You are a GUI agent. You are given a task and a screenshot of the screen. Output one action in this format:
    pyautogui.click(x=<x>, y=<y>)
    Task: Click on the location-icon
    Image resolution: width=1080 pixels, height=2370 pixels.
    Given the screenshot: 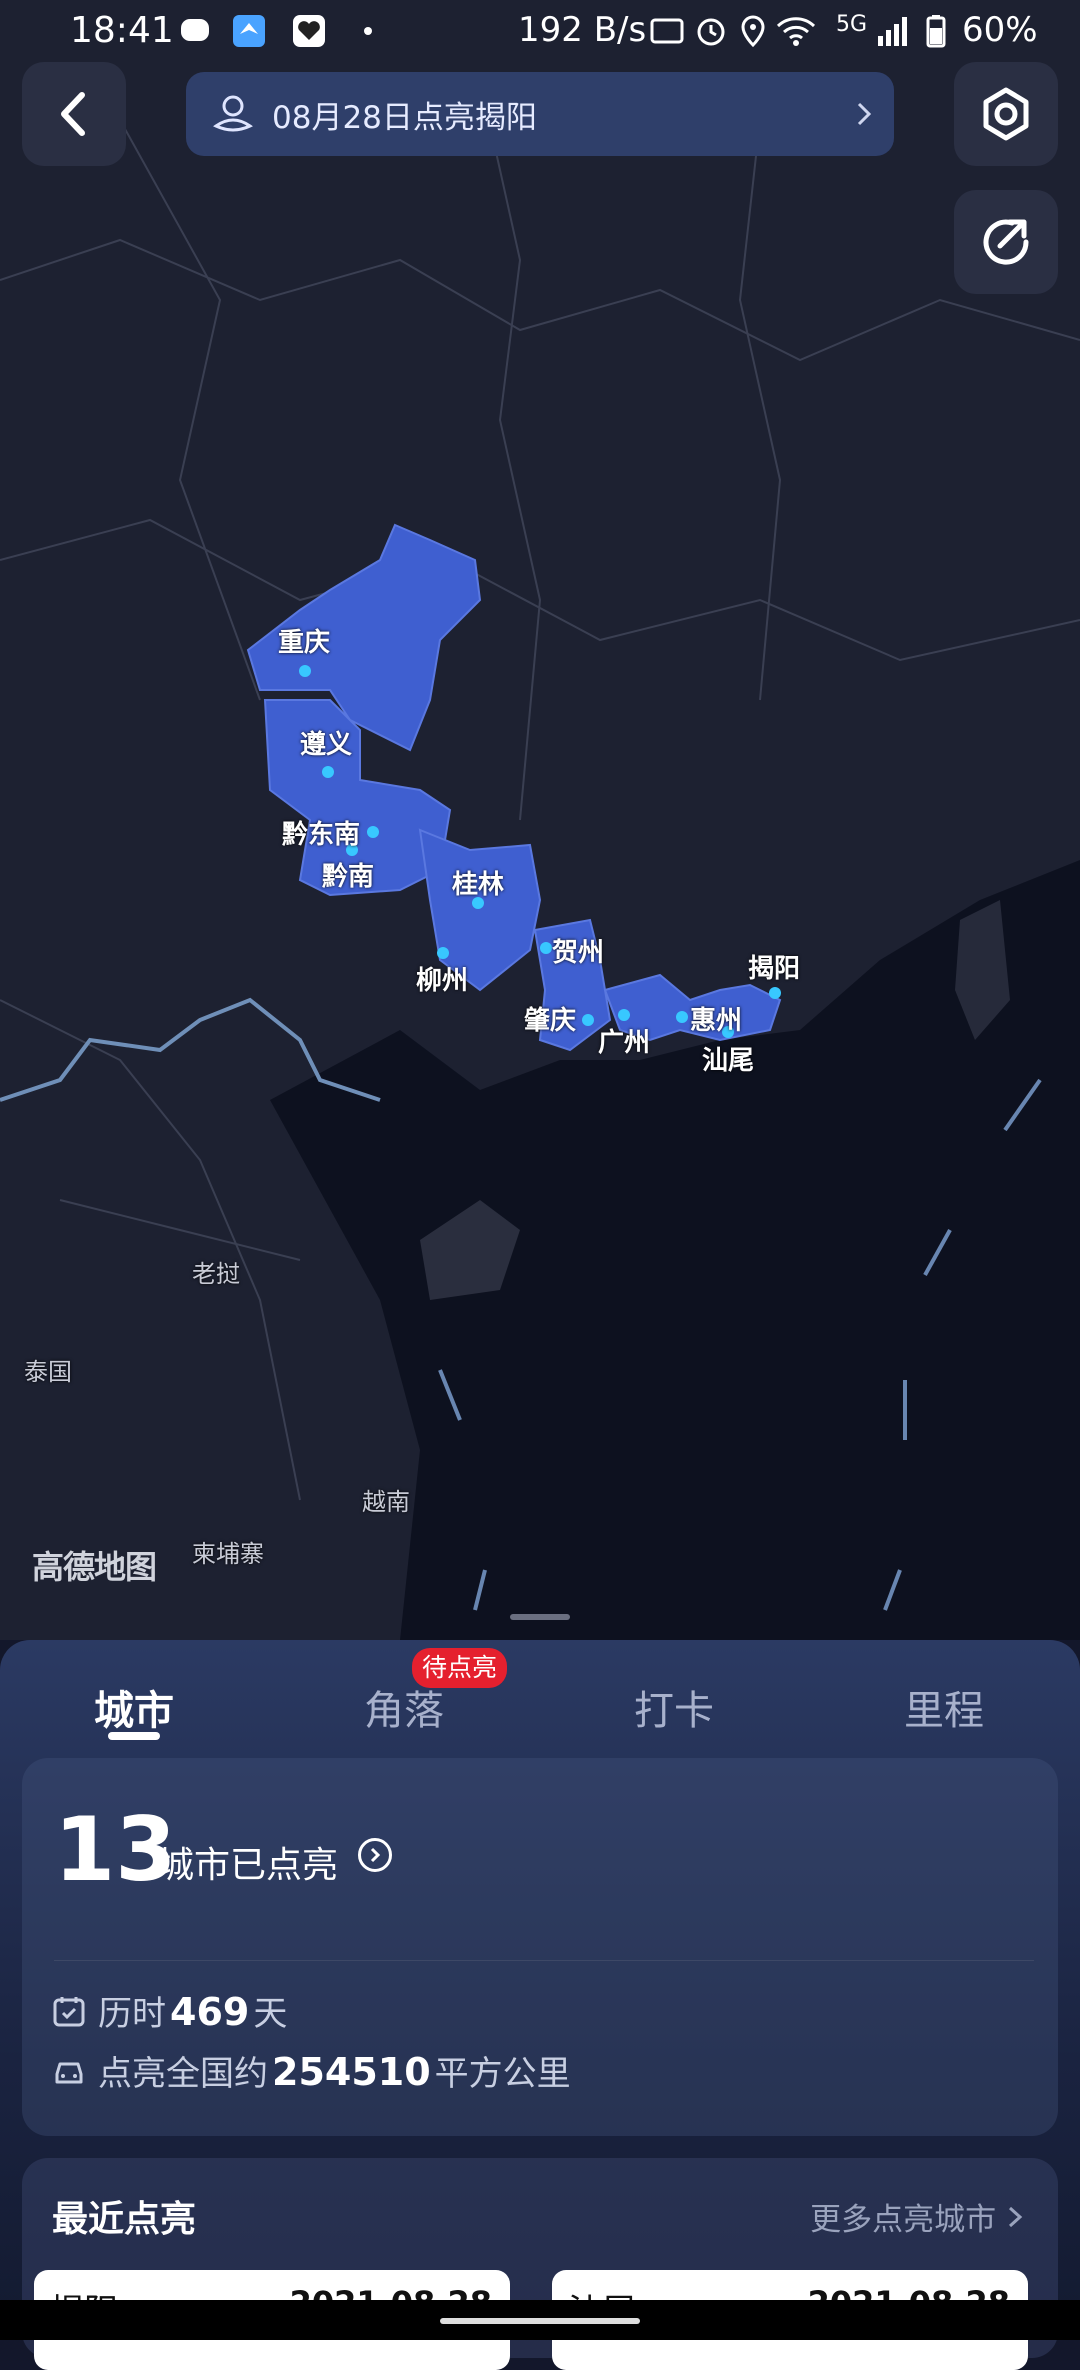 What is the action you would take?
    pyautogui.click(x=753, y=31)
    